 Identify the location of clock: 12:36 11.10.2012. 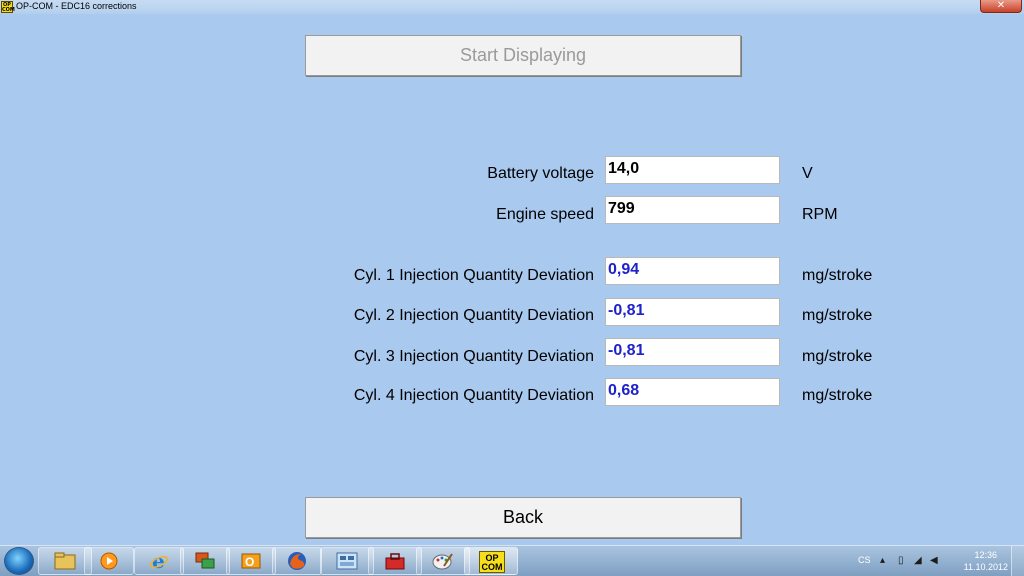
(986, 561).